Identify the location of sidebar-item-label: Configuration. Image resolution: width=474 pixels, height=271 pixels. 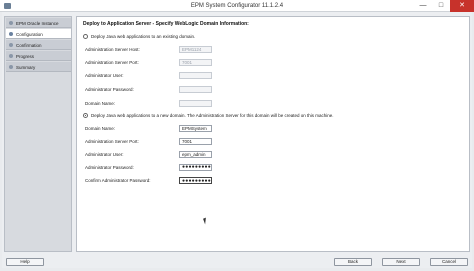
(29, 34).